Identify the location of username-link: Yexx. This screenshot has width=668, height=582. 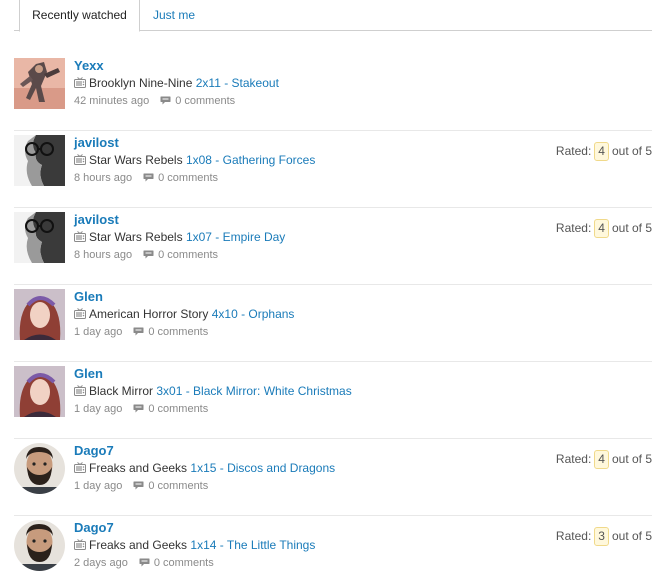
(89, 65).